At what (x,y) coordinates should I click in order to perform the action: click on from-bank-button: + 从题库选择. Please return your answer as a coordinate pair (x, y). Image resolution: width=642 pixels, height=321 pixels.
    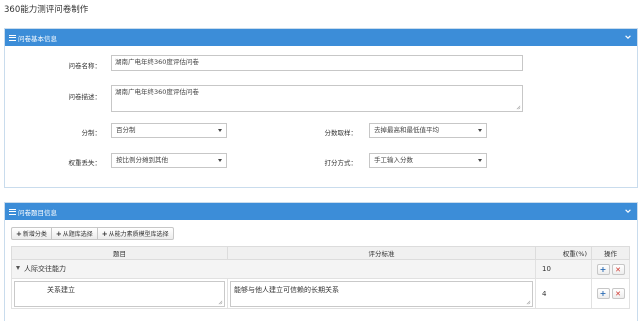
    Looking at the image, I should click on (75, 233).